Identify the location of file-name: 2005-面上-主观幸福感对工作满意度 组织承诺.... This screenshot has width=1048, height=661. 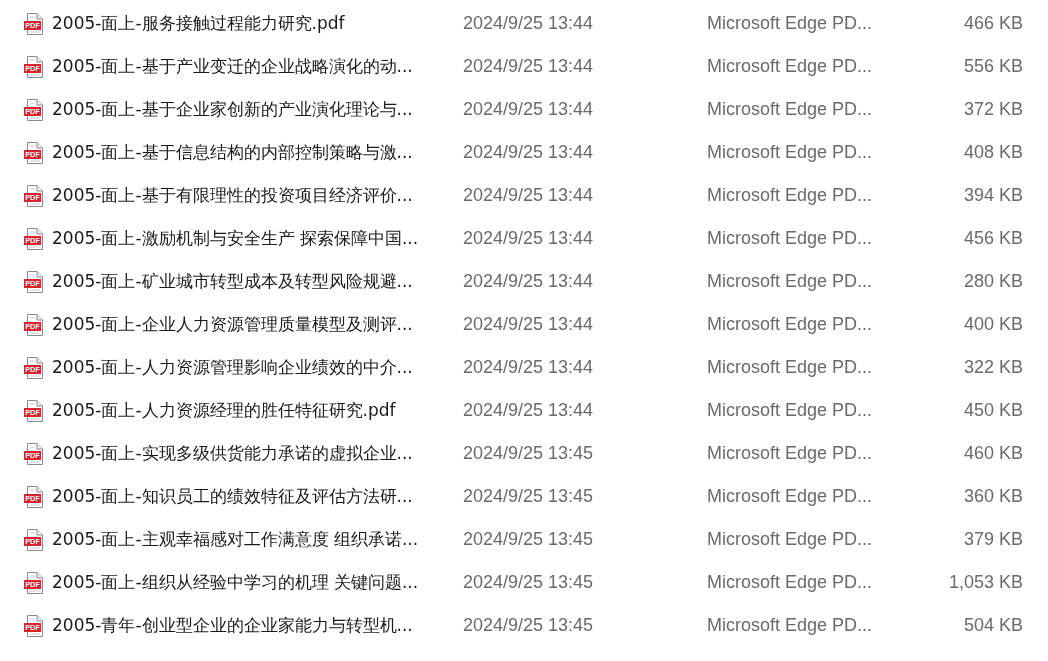
(235, 539).